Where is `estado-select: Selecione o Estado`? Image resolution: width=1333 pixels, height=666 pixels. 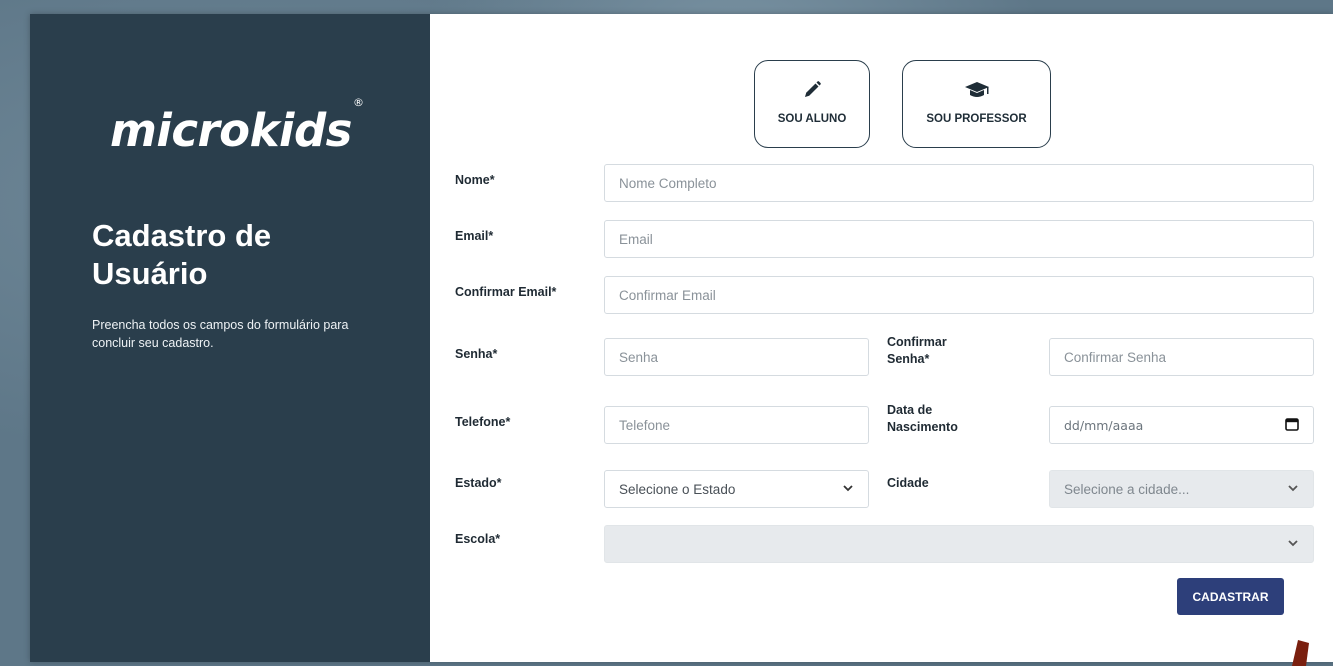
estado-select: Selecione o Estado is located at coordinates (736, 489).